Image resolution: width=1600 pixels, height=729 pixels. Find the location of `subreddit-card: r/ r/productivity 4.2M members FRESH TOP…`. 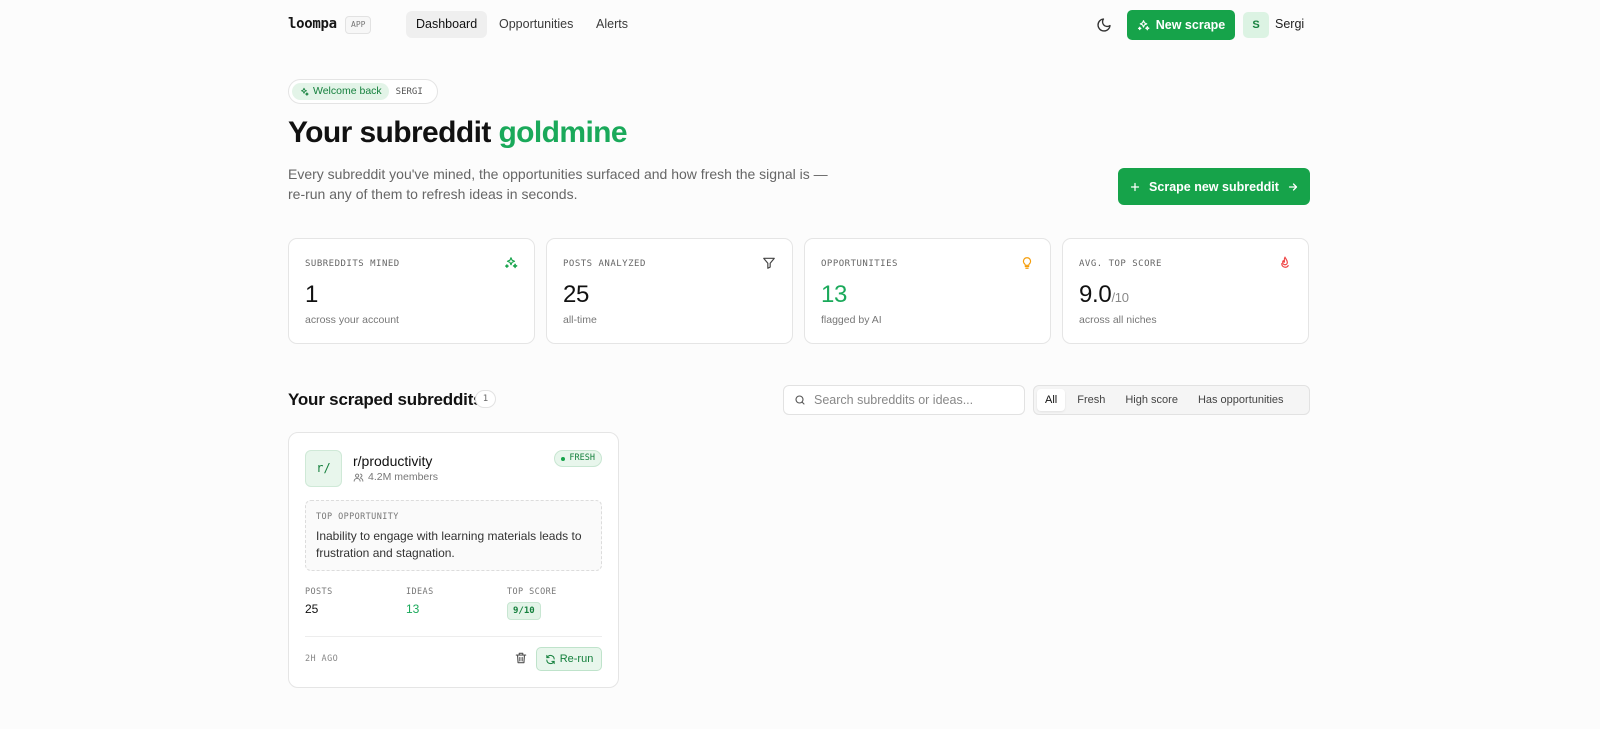

subreddit-card: r/ r/productivity 4.2M members FRESH TOP… is located at coordinates (453, 560).